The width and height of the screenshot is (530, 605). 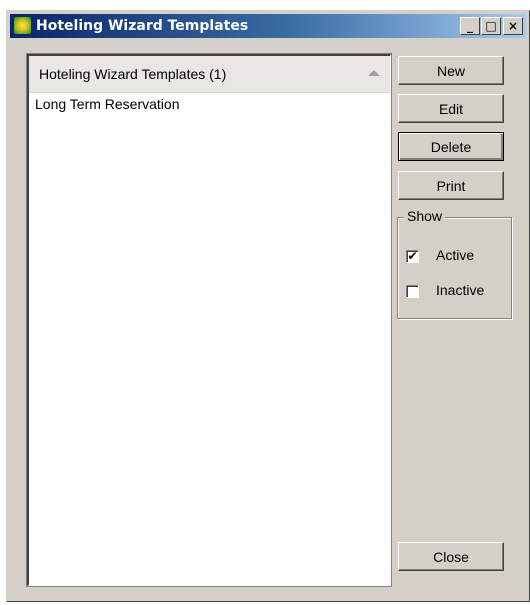 What do you see at coordinates (425, 216) in the screenshot?
I see `show-groupbox-label: Show` at bounding box center [425, 216].